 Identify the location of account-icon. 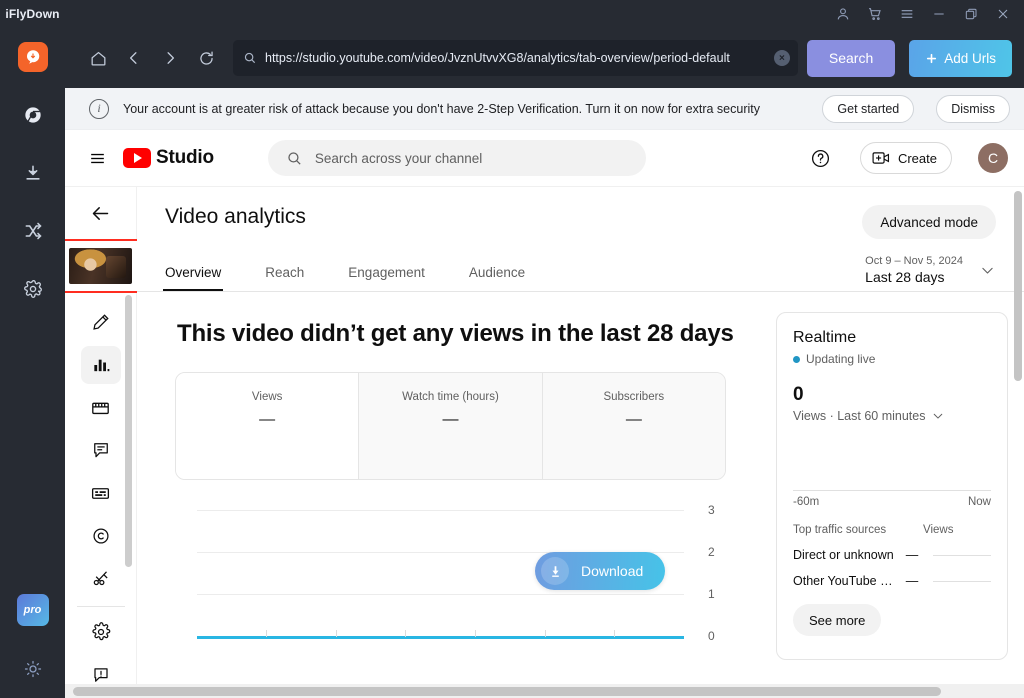
(843, 14).